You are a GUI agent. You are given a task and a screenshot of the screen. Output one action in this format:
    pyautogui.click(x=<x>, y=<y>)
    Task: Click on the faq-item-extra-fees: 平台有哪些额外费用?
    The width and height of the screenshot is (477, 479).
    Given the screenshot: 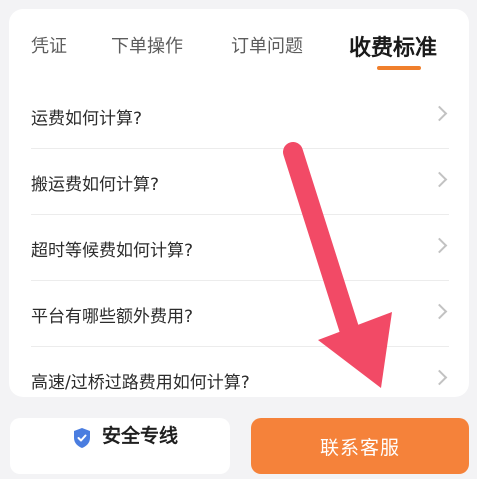 What is the action you would take?
    pyautogui.click(x=240, y=314)
    